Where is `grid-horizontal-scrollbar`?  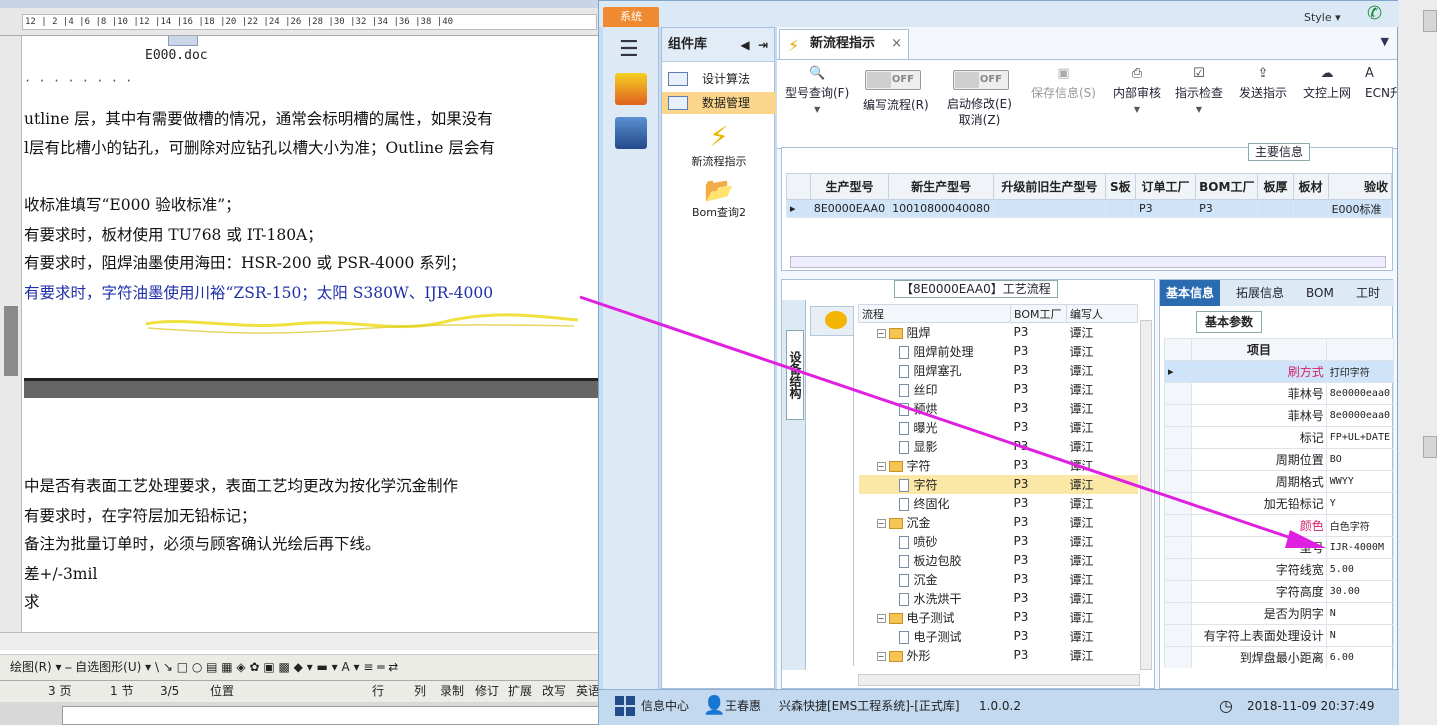 grid-horizontal-scrollbar is located at coordinates (1088, 262).